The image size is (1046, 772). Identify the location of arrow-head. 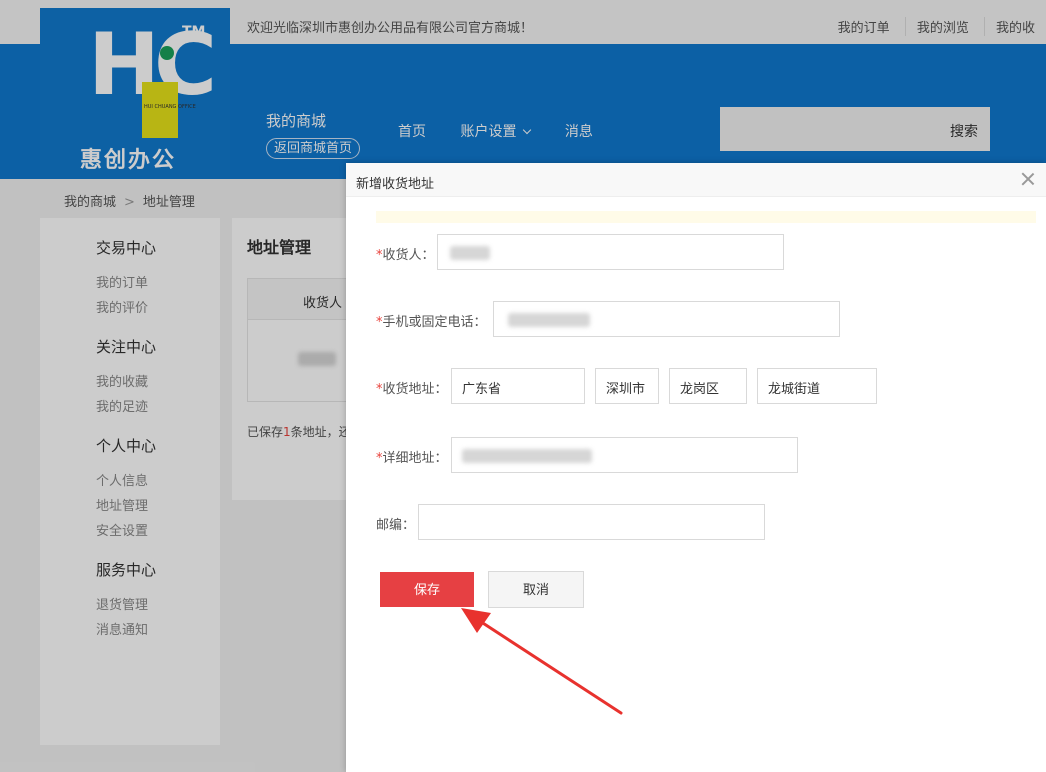
(476, 620).